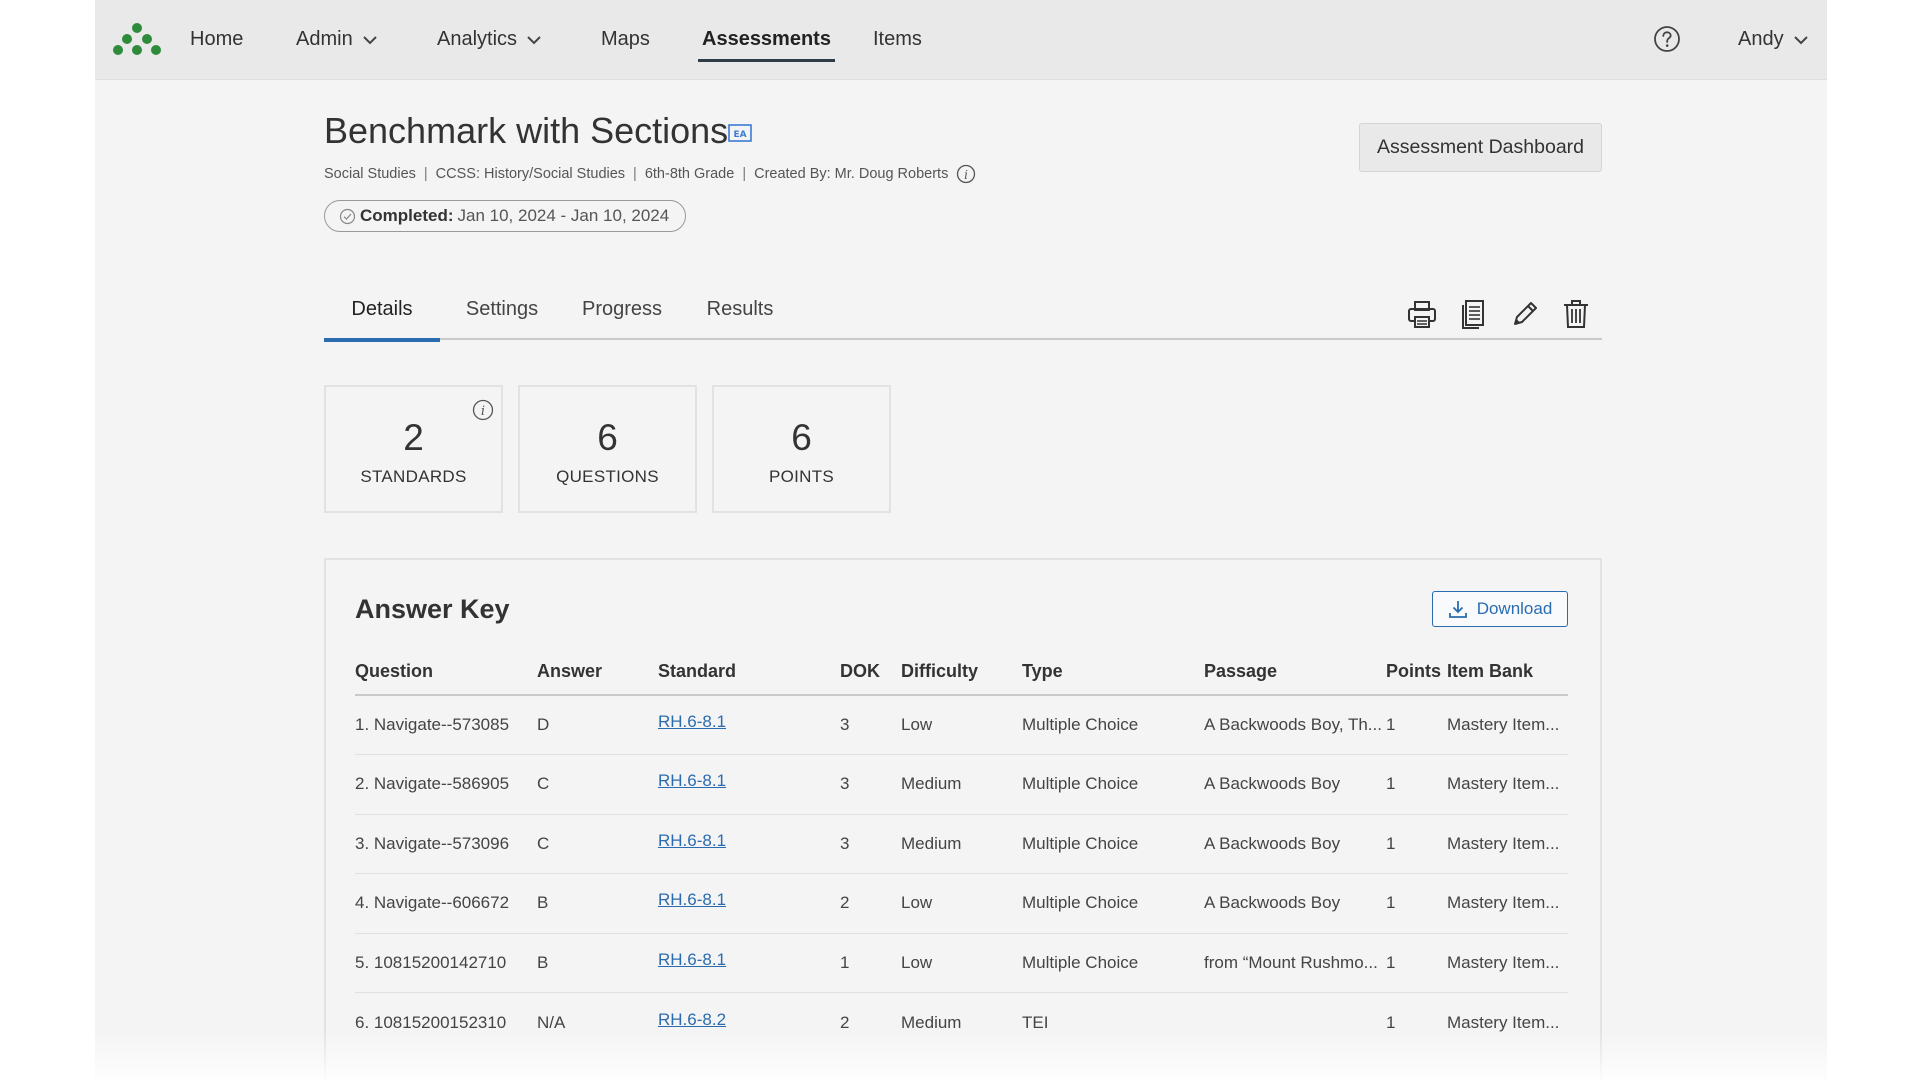 The width and height of the screenshot is (1920, 1080). I want to click on nav-item-label: Maps, so click(625, 39).